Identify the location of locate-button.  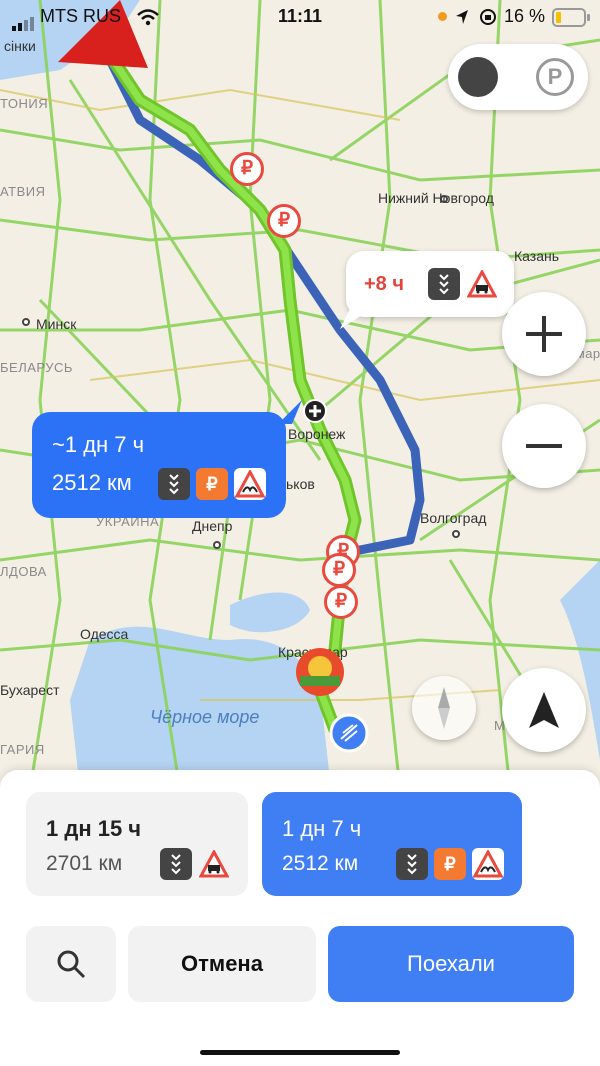
(544, 710).